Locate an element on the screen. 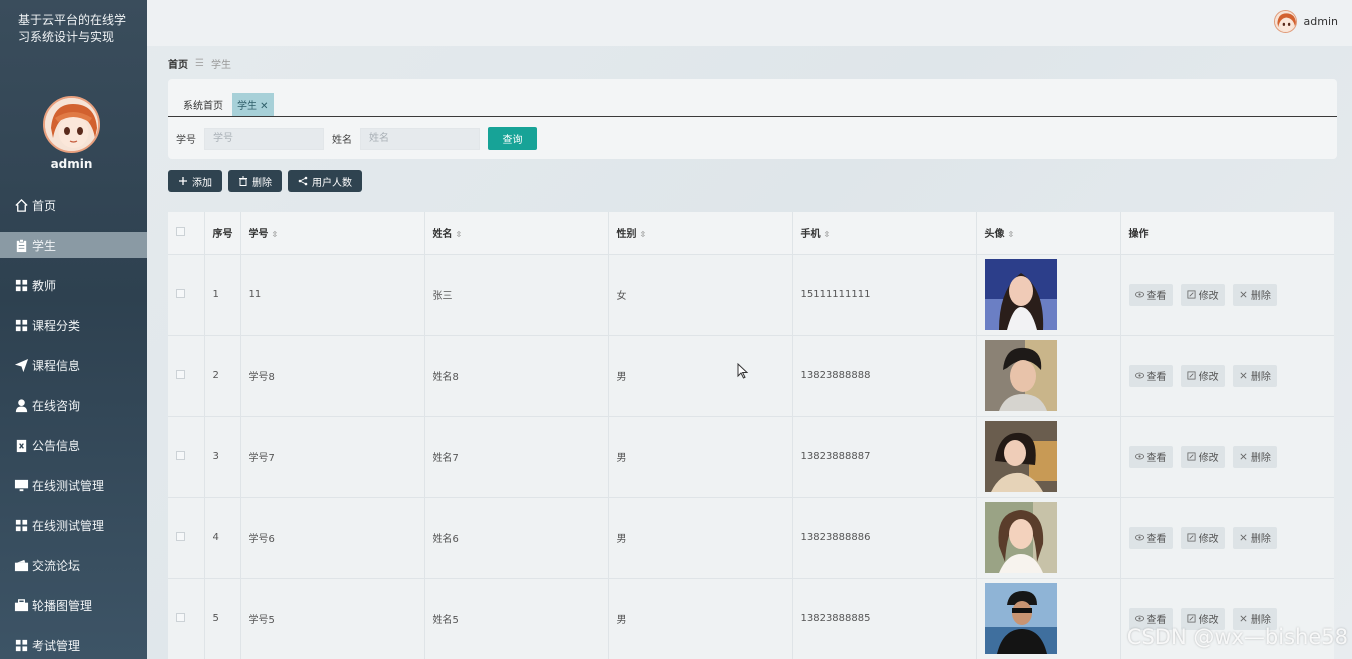 The height and width of the screenshot is (659, 1352). col-label: 性别 is located at coordinates (626, 235).